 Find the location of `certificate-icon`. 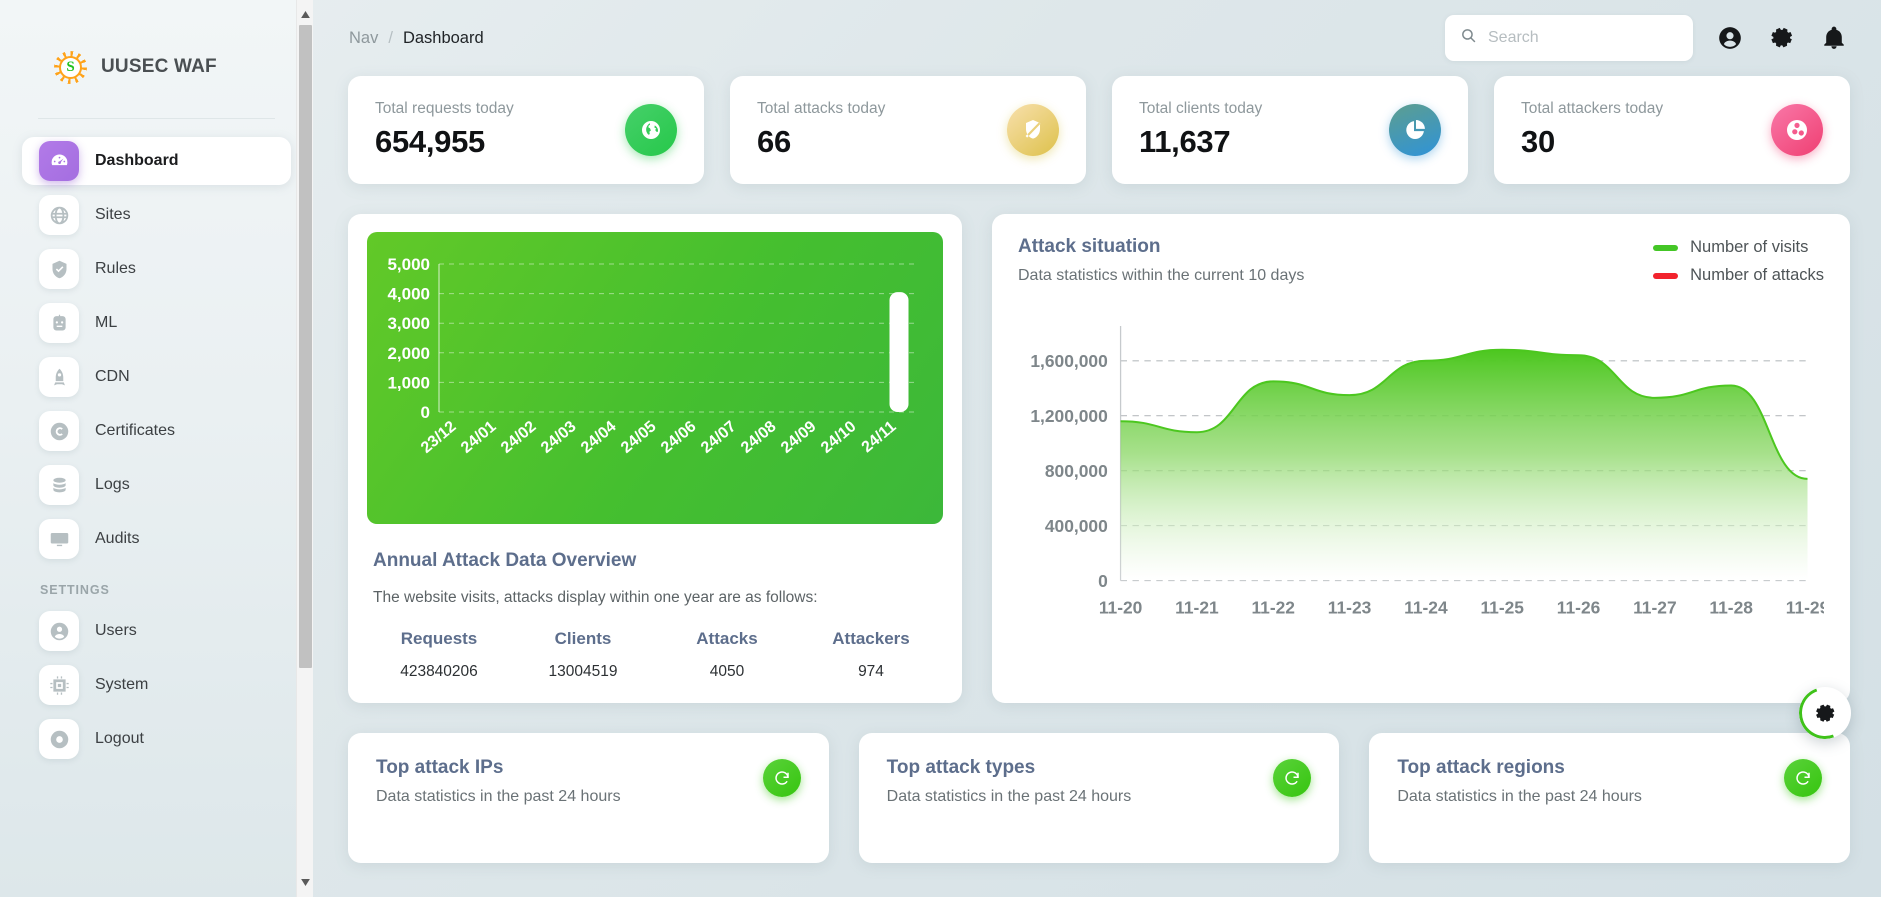

certificate-icon is located at coordinates (59, 431).